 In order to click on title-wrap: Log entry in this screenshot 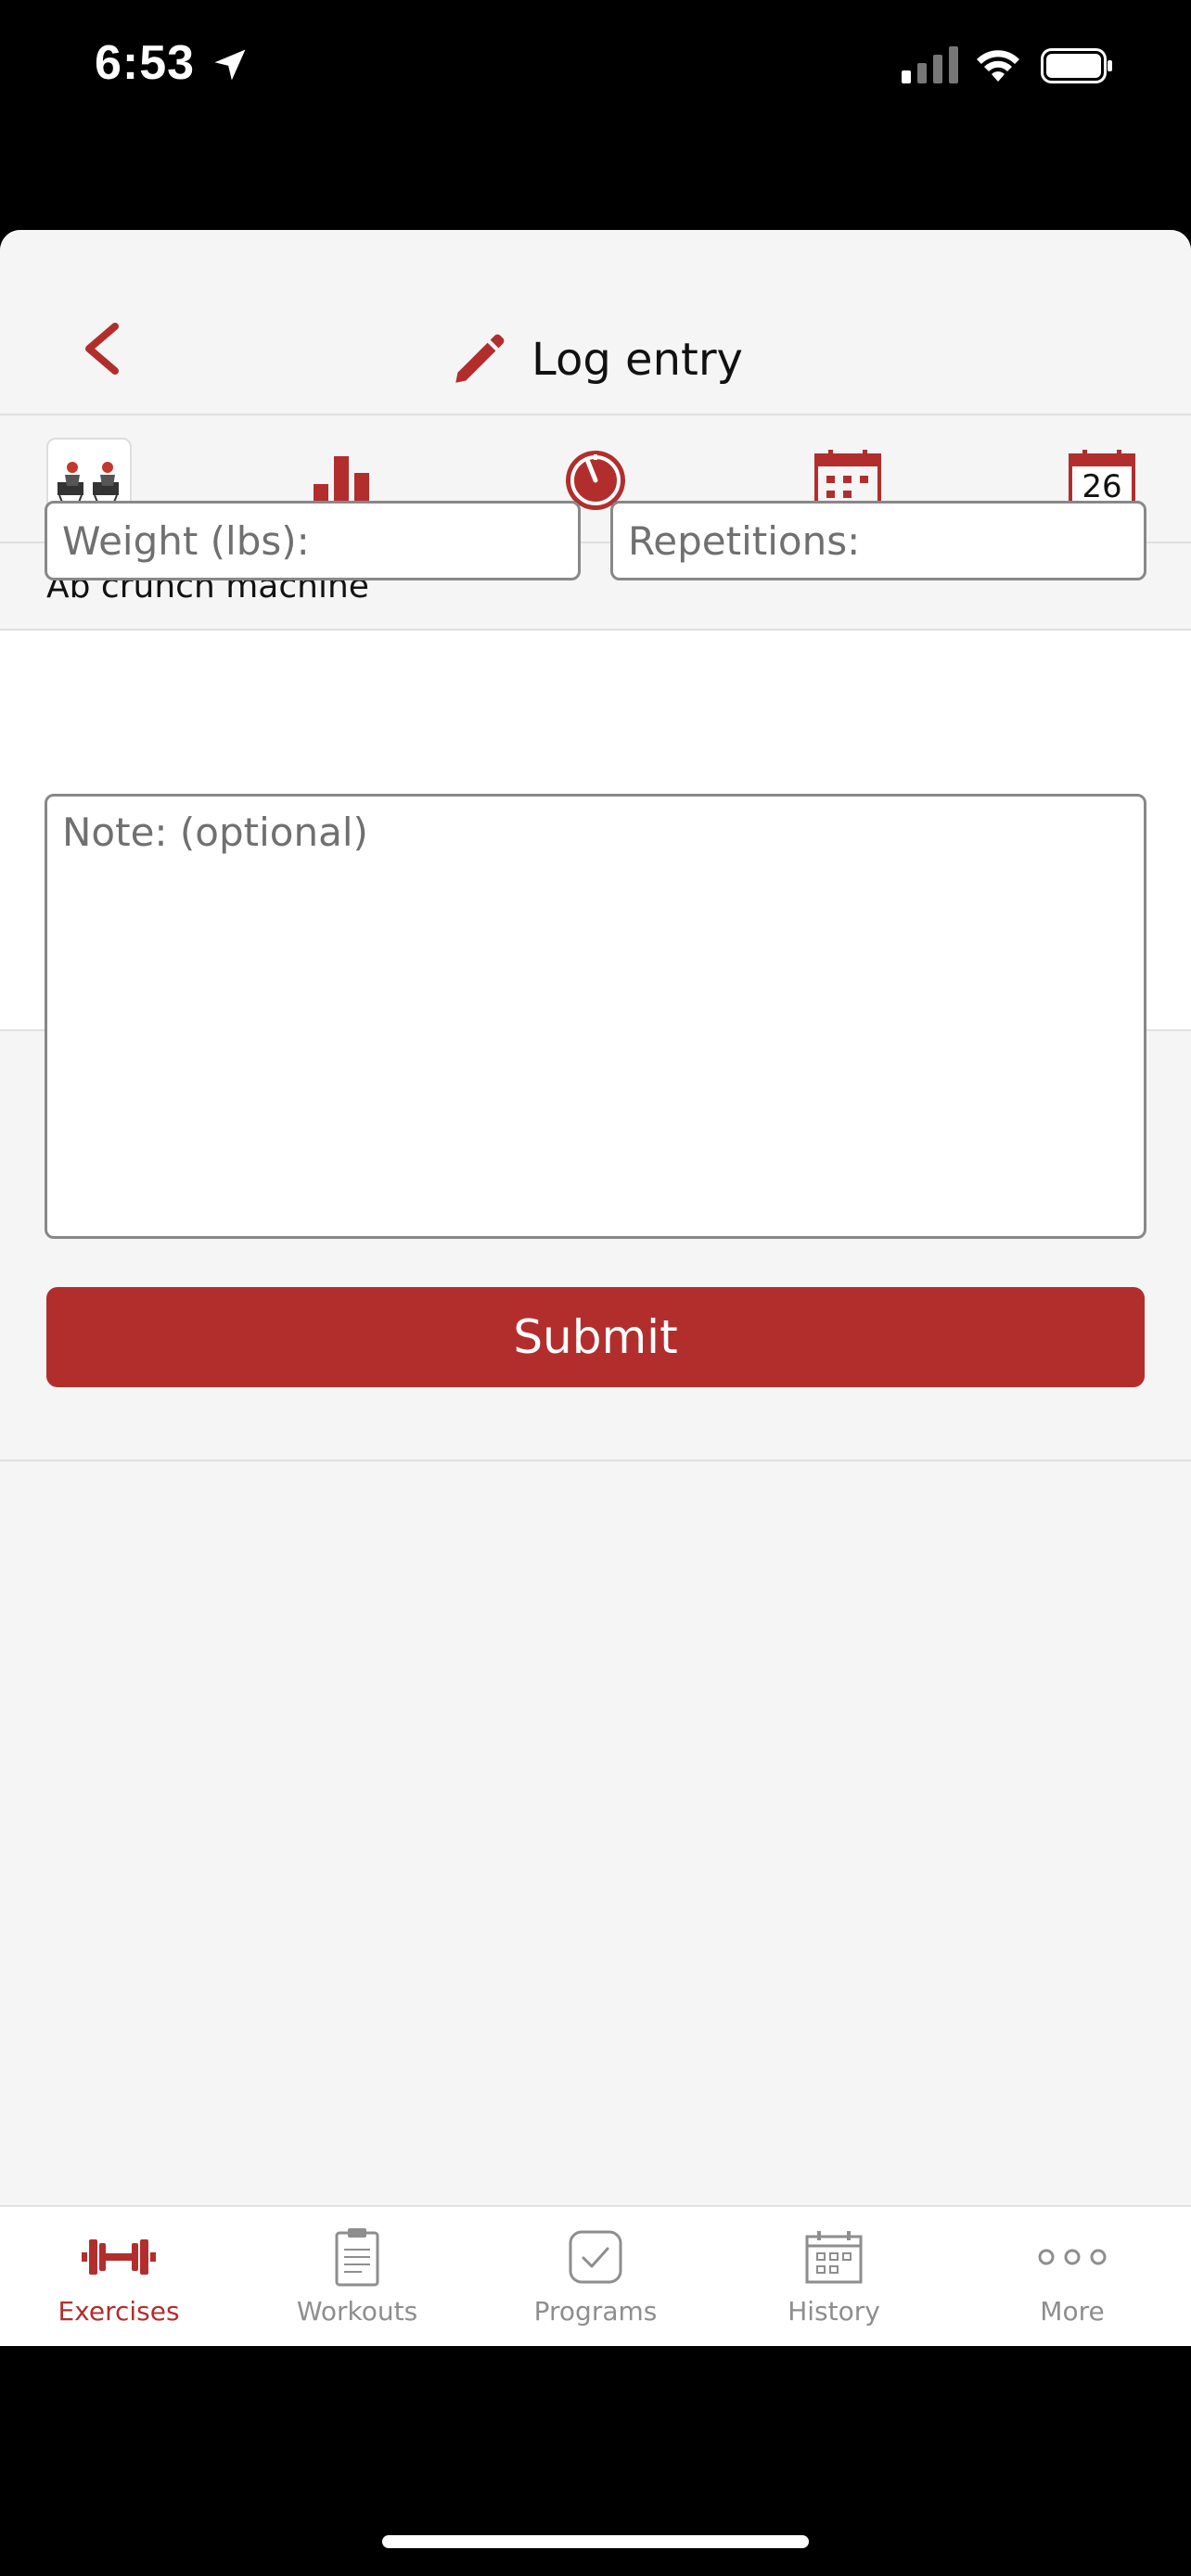, I will do `click(595, 360)`.